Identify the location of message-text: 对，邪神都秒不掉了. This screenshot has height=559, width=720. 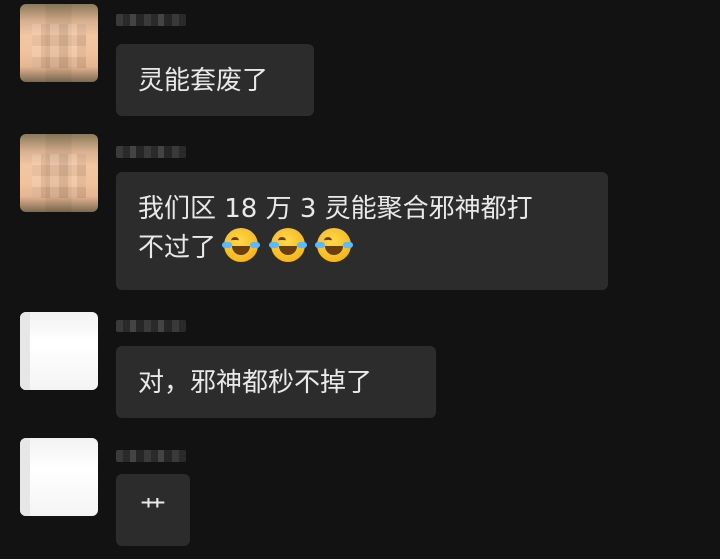
(255, 383).